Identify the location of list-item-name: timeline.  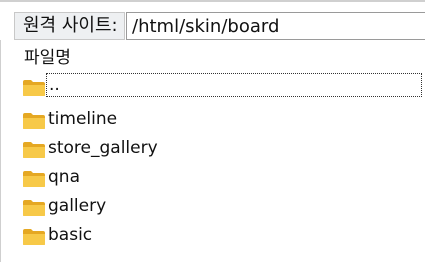
(83, 119).